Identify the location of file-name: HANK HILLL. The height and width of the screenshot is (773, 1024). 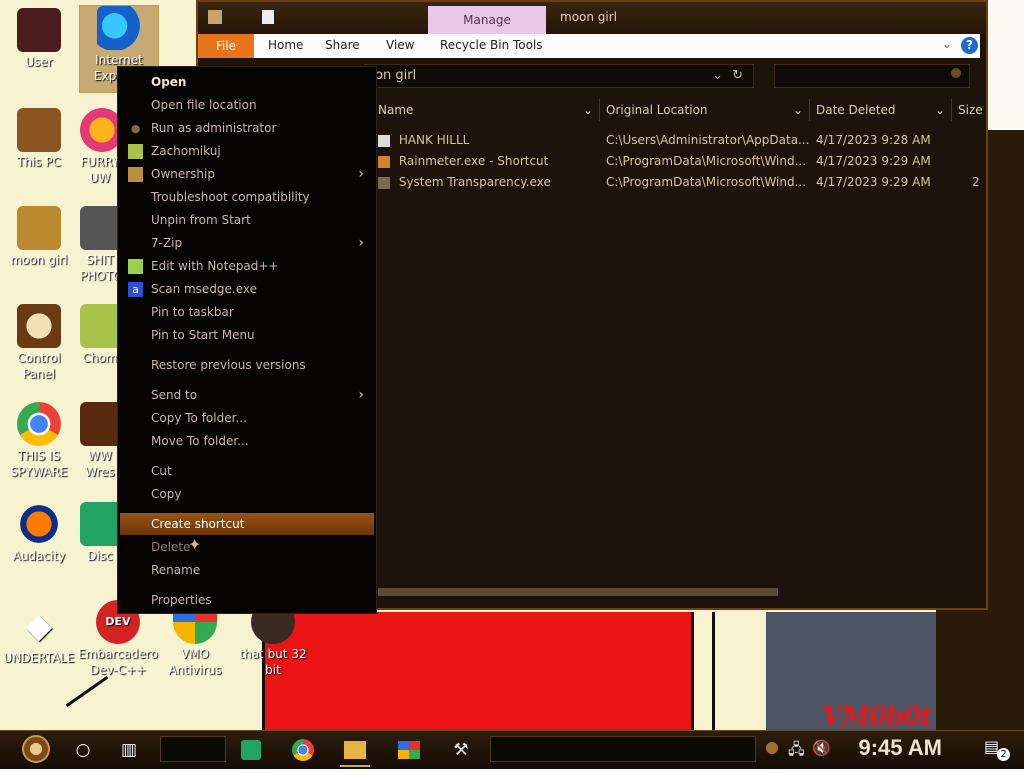
(434, 140).